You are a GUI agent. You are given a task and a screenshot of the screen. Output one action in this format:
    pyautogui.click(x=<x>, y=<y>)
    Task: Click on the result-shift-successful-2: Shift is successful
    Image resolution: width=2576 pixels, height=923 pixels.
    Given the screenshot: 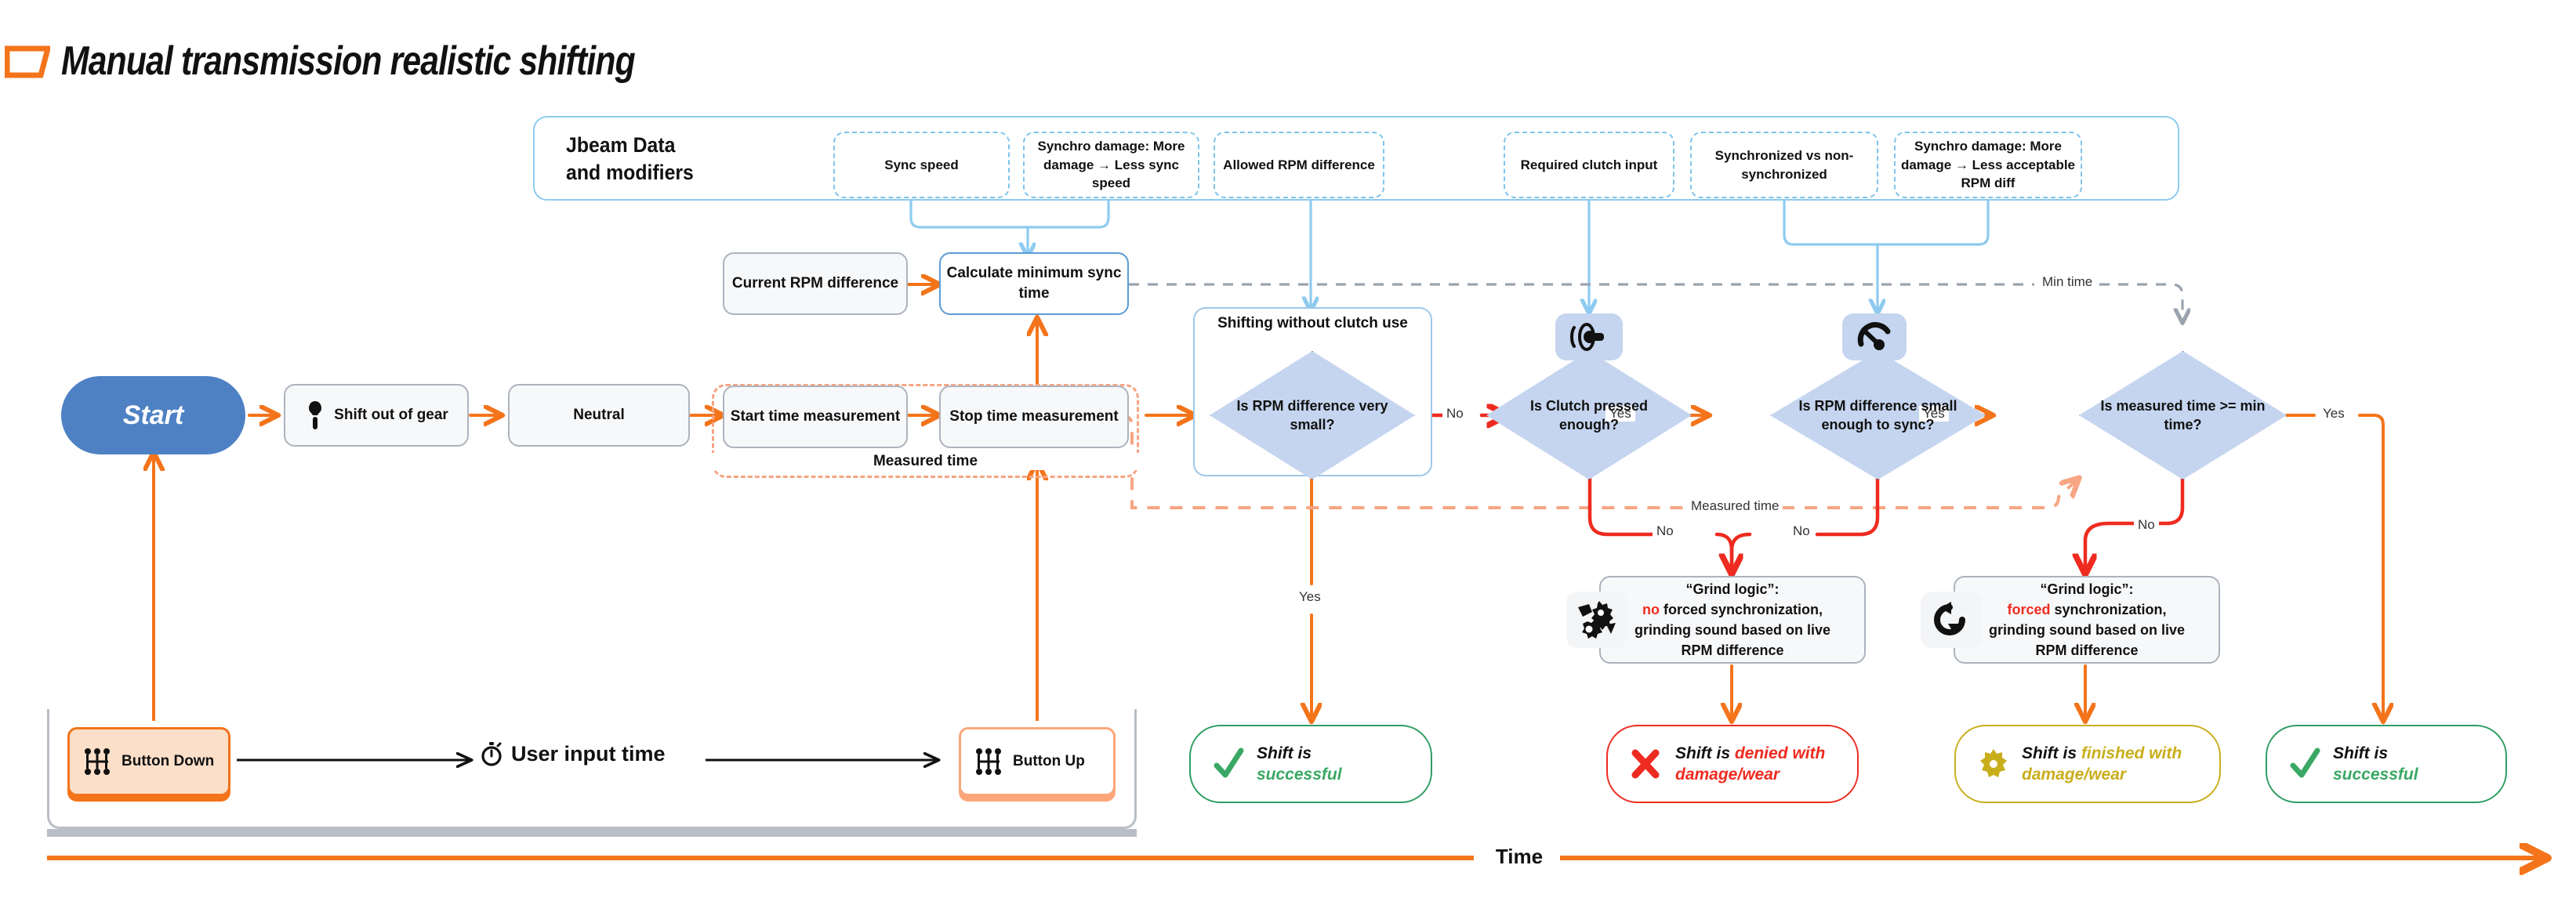 What is the action you would take?
    pyautogui.click(x=2386, y=764)
    